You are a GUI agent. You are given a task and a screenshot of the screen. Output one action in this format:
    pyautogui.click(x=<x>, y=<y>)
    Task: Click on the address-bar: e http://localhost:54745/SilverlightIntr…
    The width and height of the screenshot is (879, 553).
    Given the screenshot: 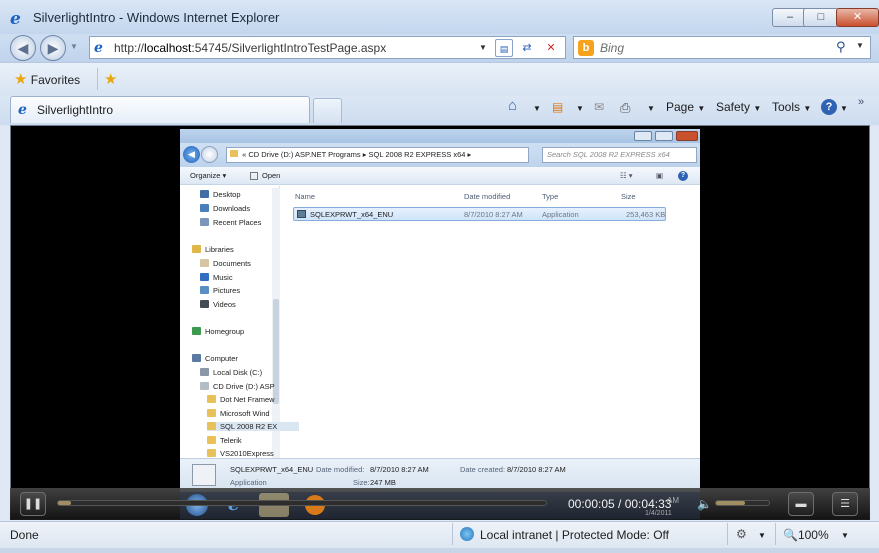 What is the action you would take?
    pyautogui.click(x=327, y=47)
    